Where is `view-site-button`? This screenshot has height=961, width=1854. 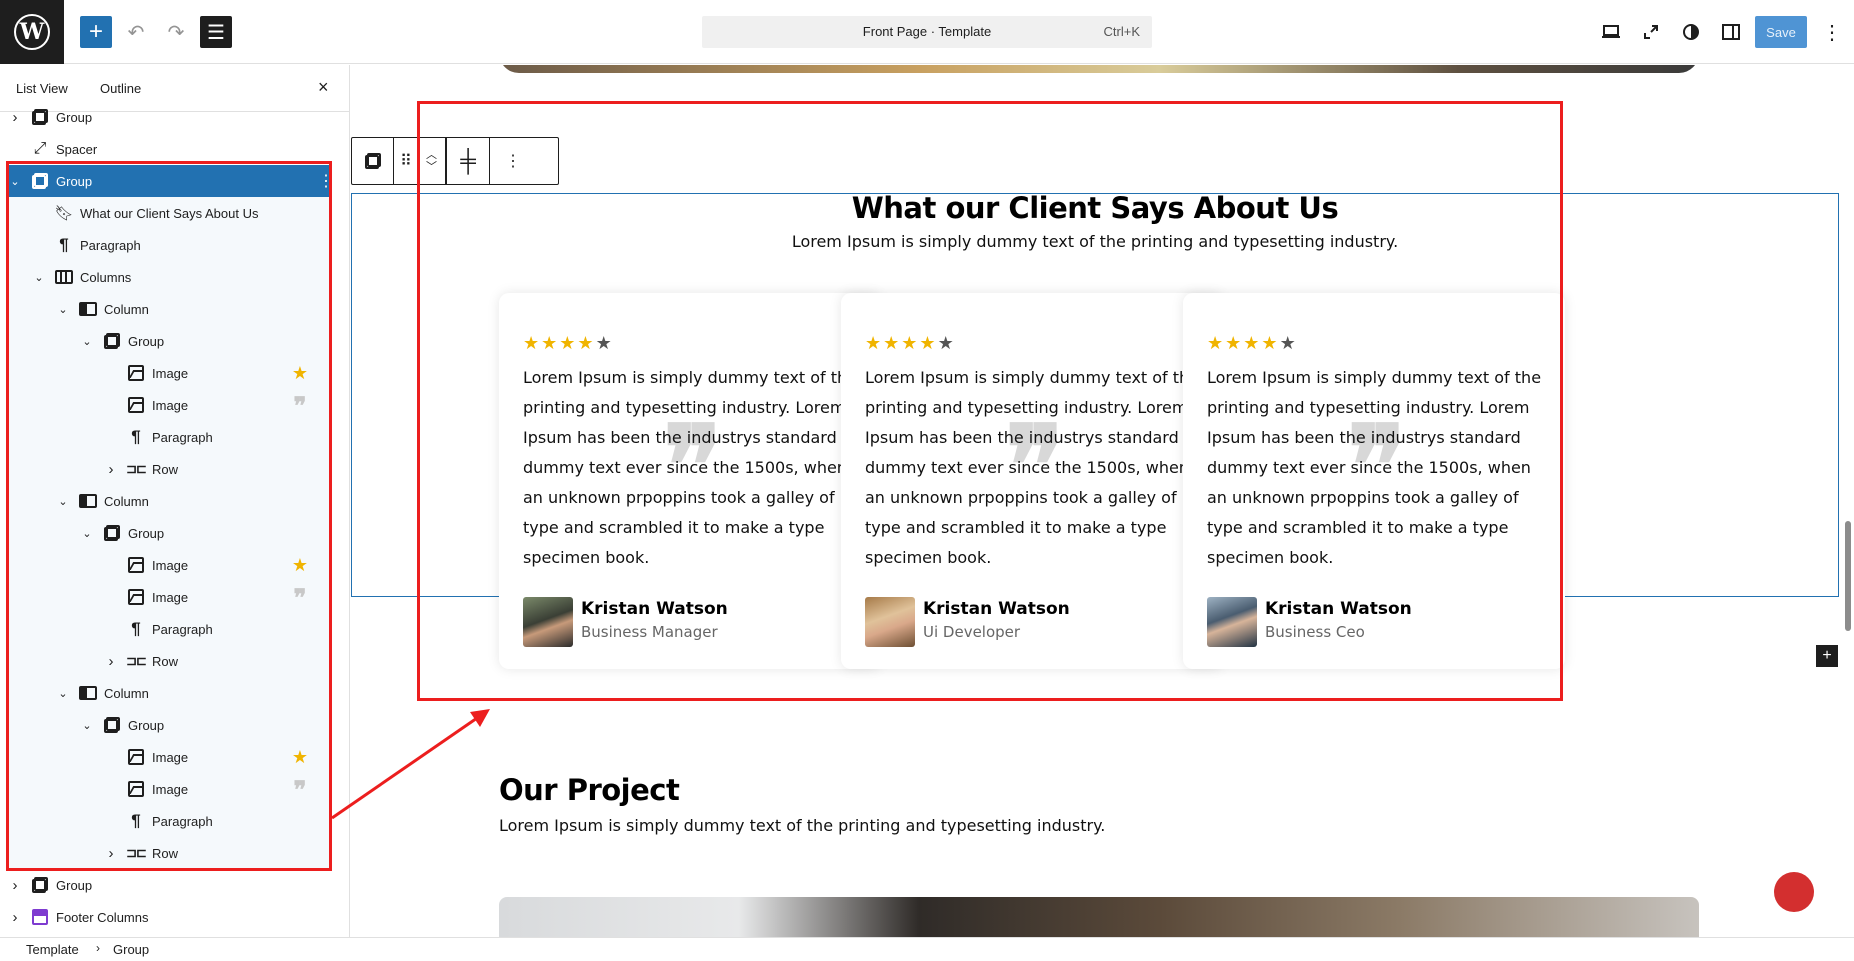 view-site-button is located at coordinates (1651, 32).